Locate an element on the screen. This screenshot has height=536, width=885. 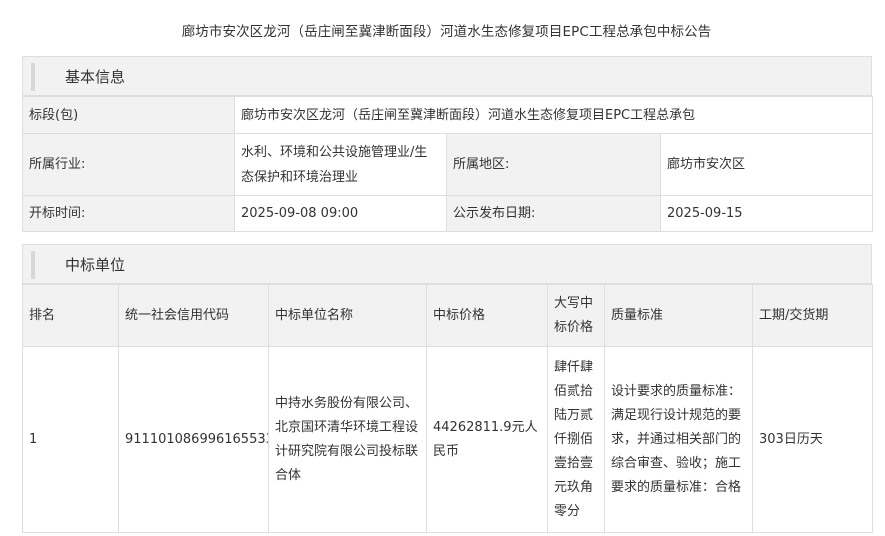
column-header-price-upper: 大写中标价格 is located at coordinates (576, 315).